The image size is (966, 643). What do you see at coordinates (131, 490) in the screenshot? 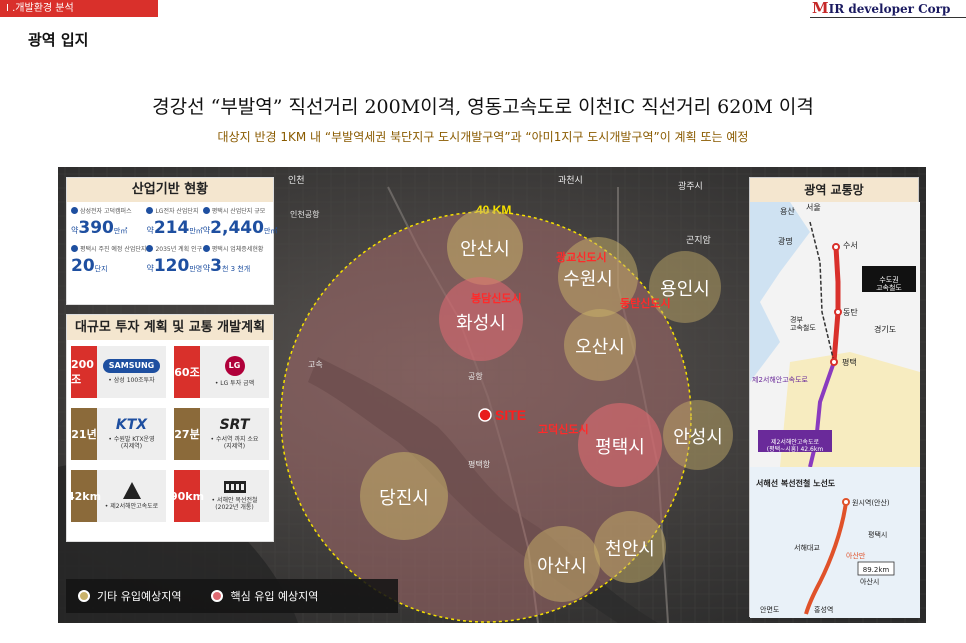
I see `road-icon` at bounding box center [131, 490].